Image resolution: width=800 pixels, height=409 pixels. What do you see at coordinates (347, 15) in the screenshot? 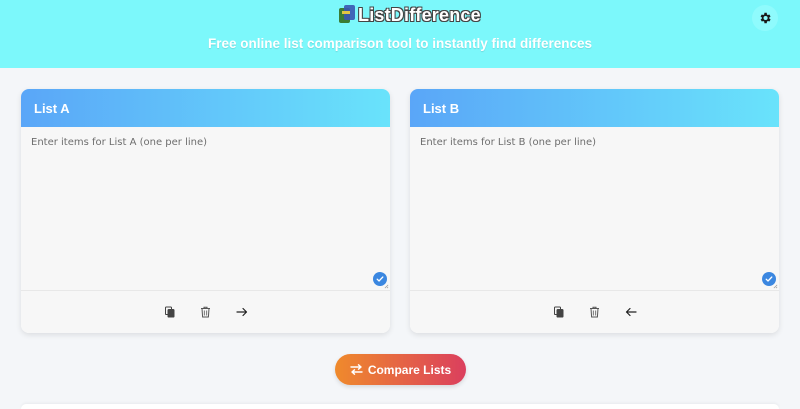
I see `logo-icon` at bounding box center [347, 15].